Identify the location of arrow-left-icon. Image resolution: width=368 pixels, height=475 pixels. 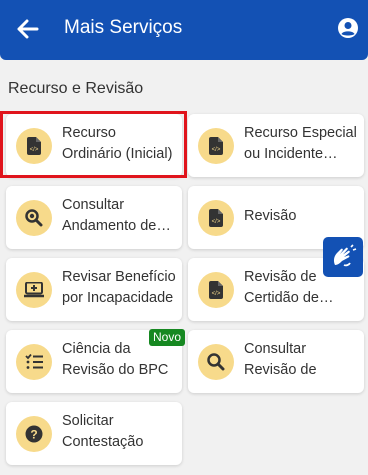
(28, 29).